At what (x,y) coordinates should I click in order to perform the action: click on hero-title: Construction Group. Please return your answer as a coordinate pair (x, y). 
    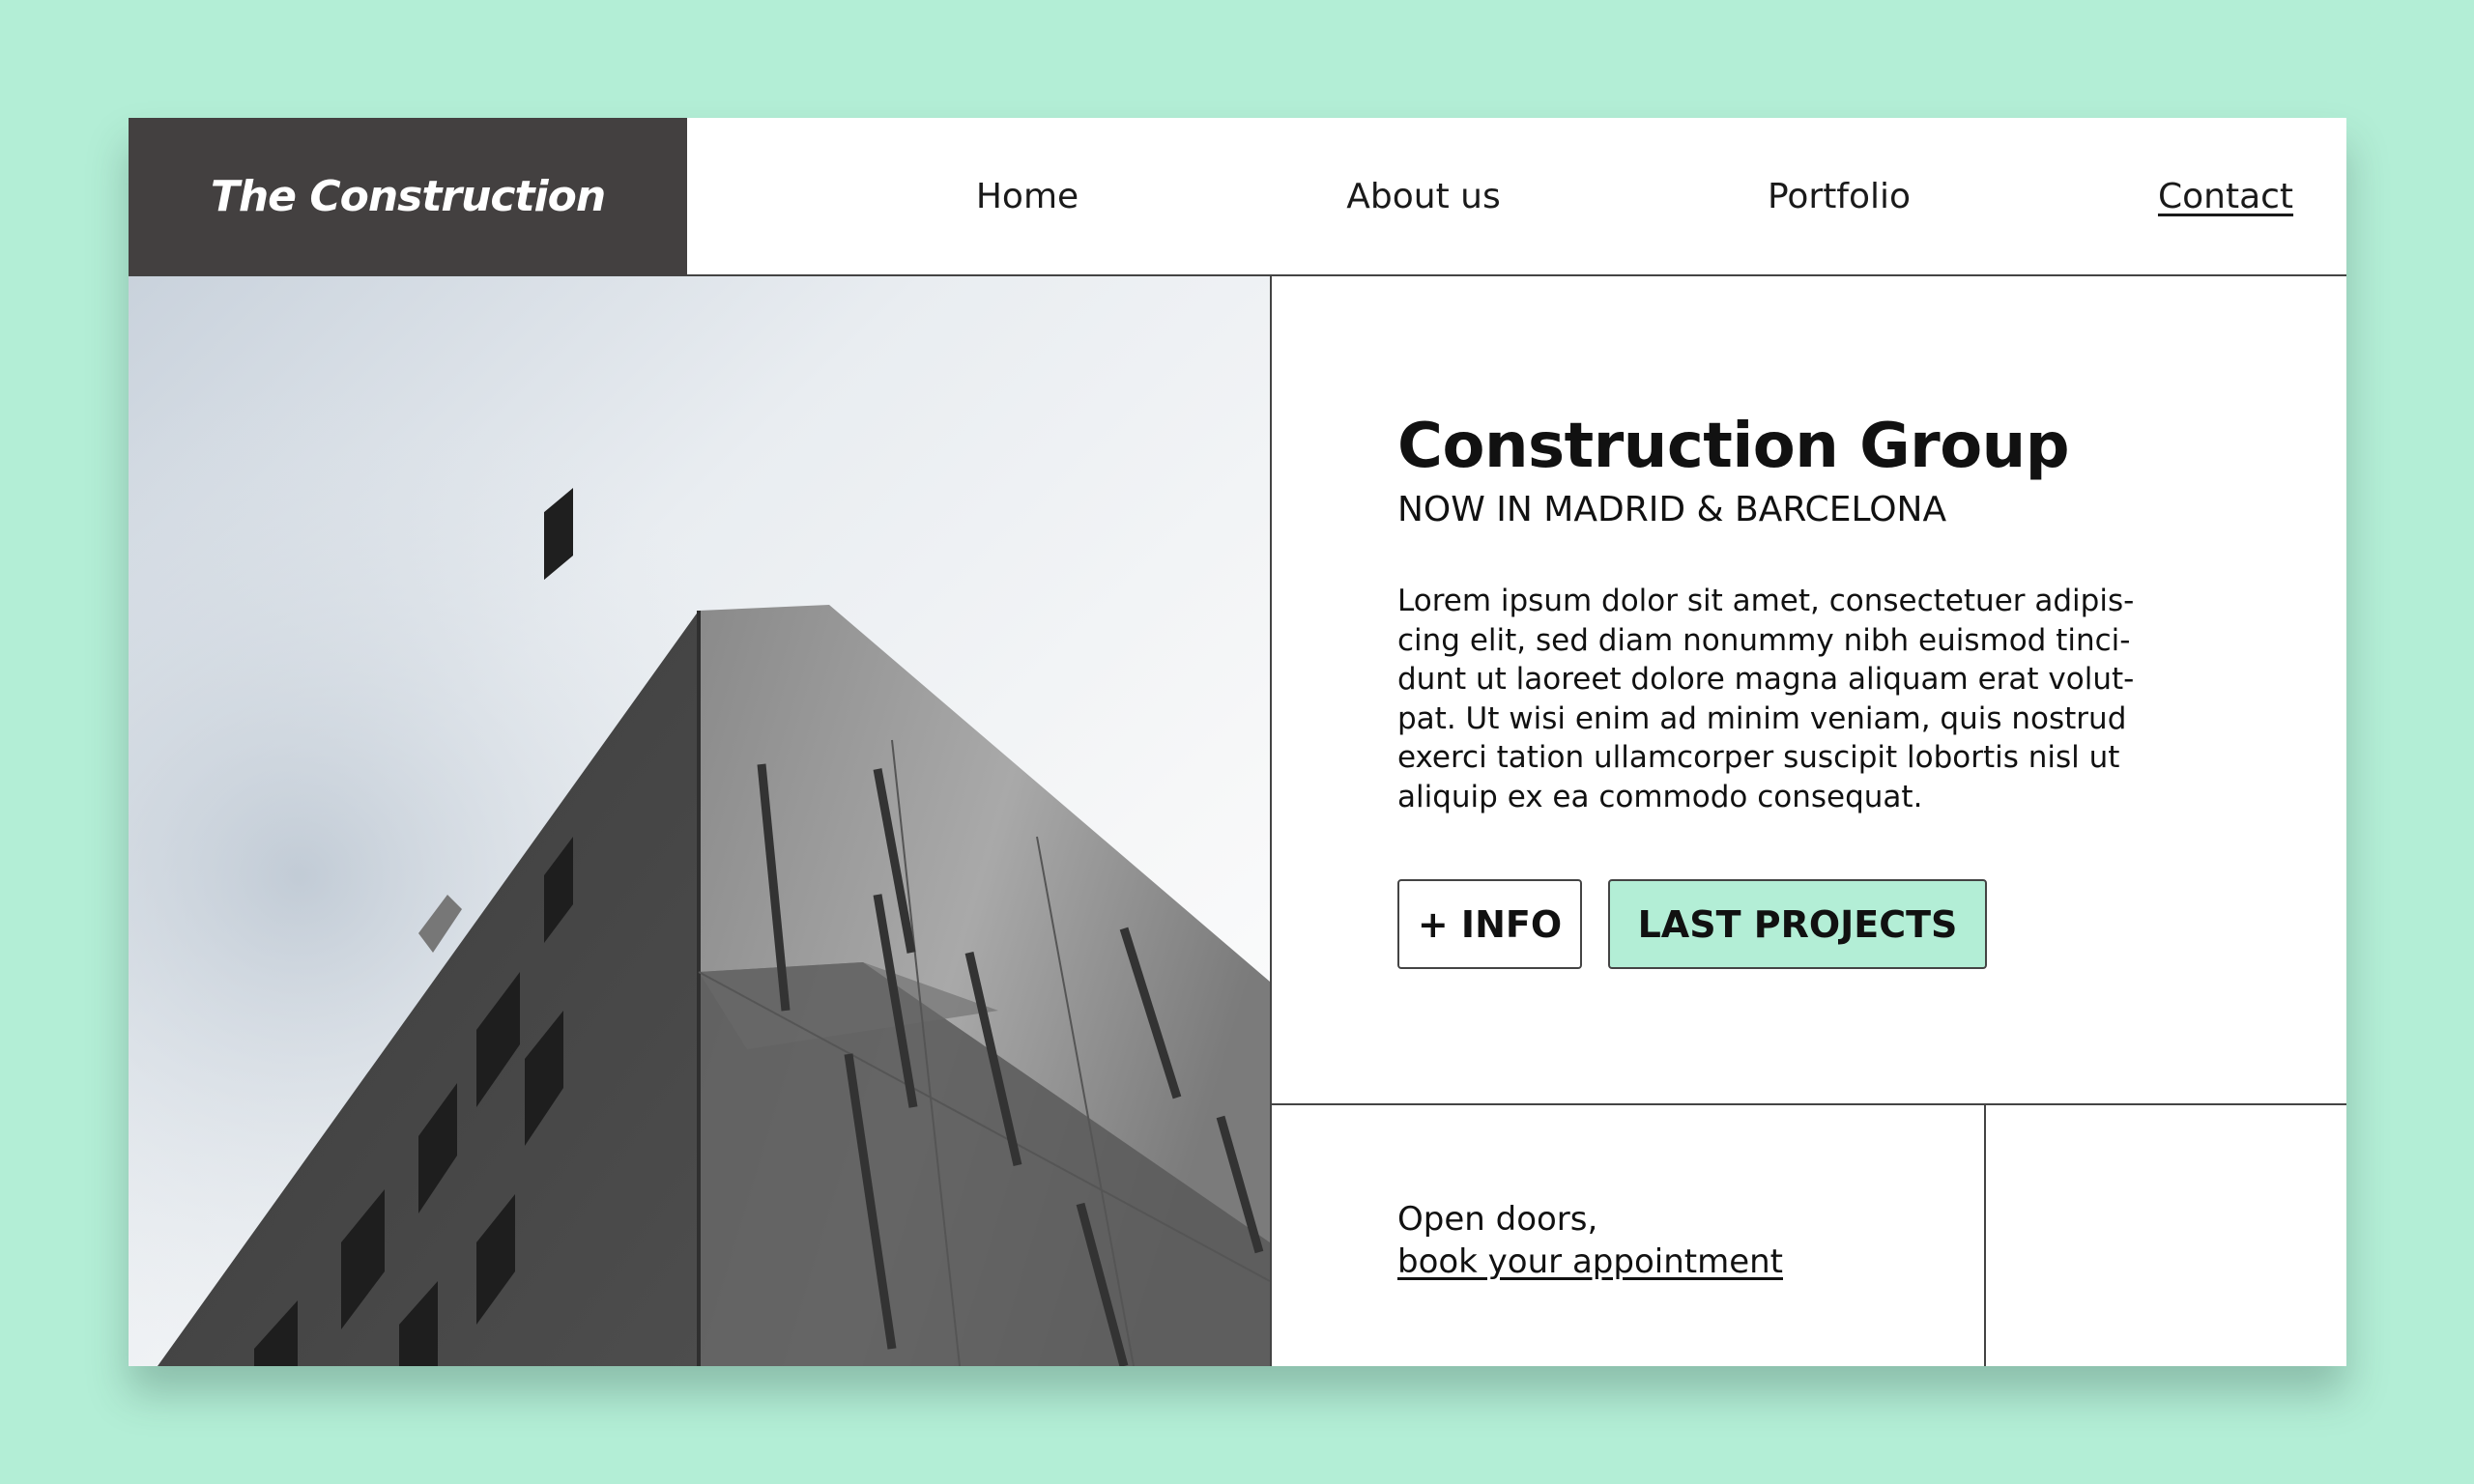
    Looking at the image, I should click on (1734, 447).